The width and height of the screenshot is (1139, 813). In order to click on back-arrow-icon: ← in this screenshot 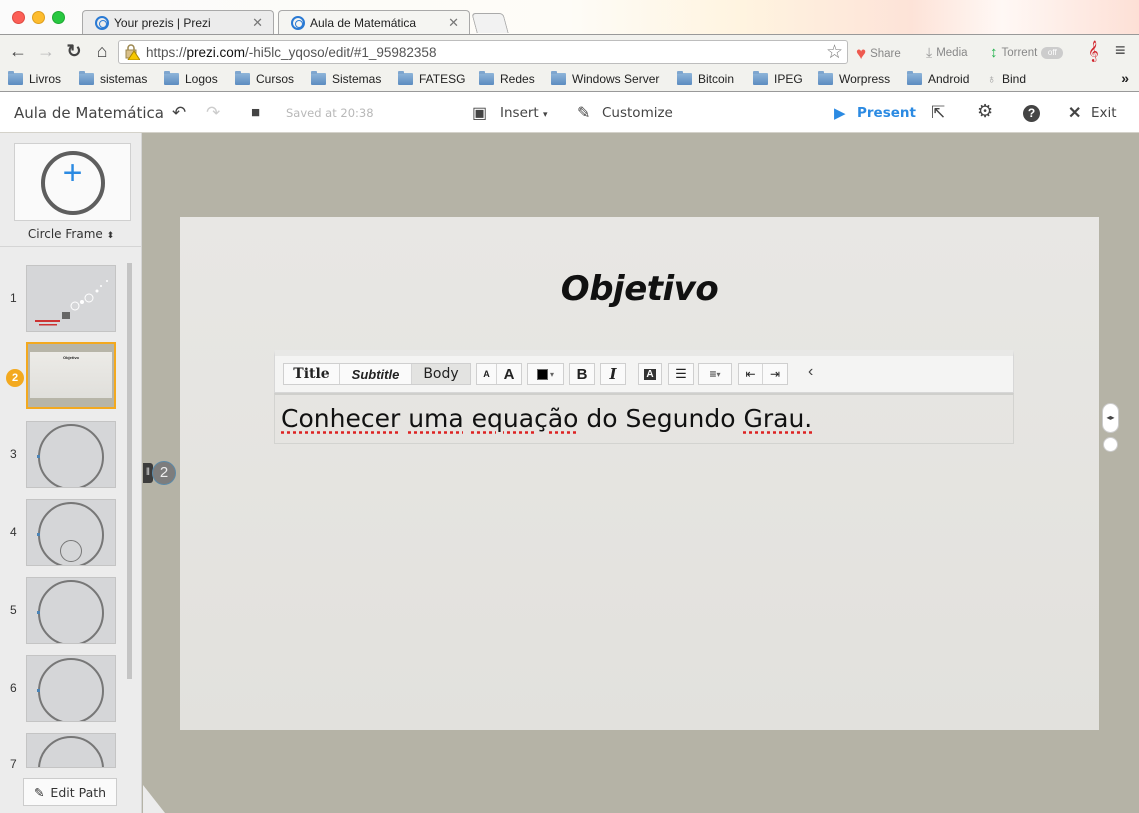, I will do `click(18, 51)`.